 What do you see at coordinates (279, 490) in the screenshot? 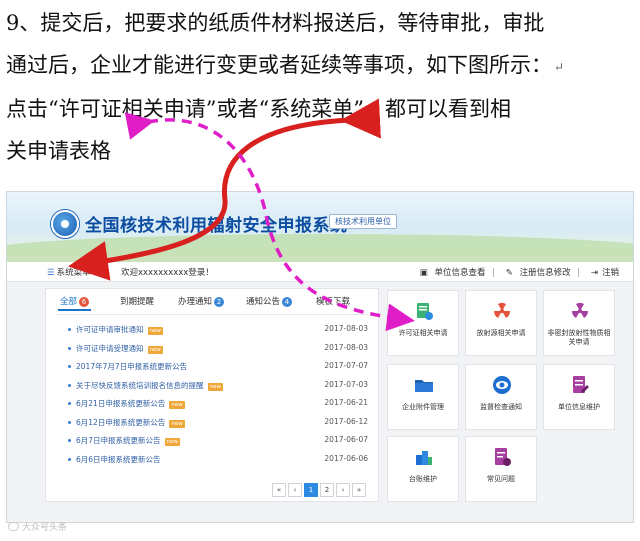
I see `first-page-button: «` at bounding box center [279, 490].